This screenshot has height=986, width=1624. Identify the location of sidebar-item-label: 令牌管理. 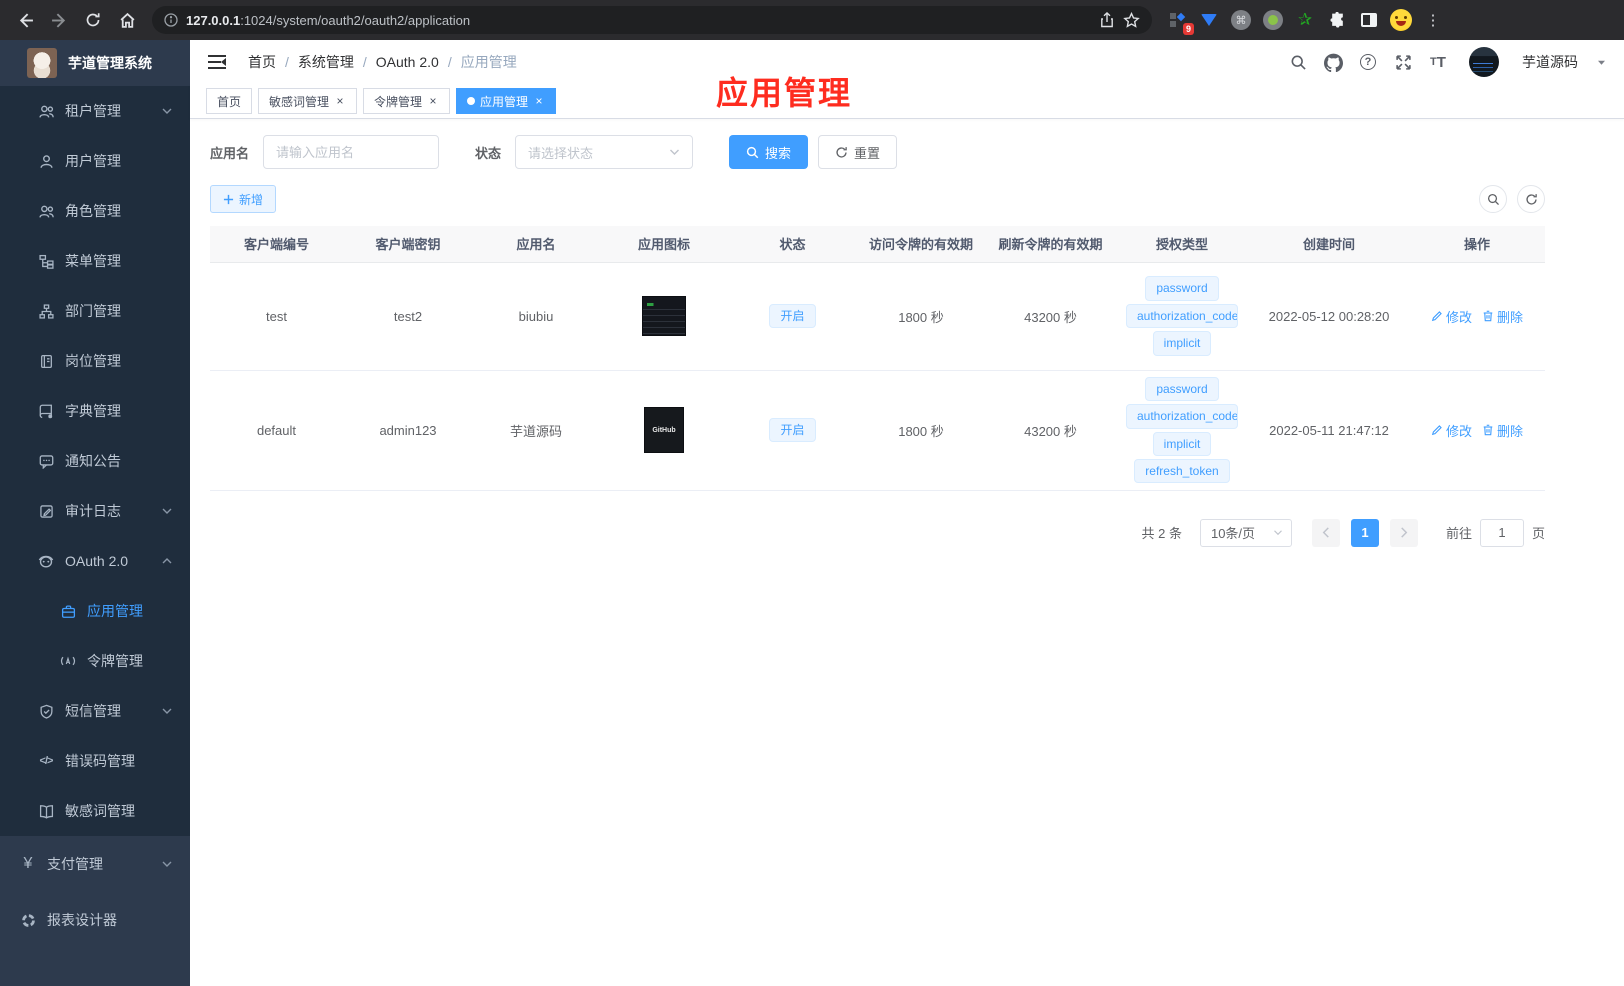
(115, 661).